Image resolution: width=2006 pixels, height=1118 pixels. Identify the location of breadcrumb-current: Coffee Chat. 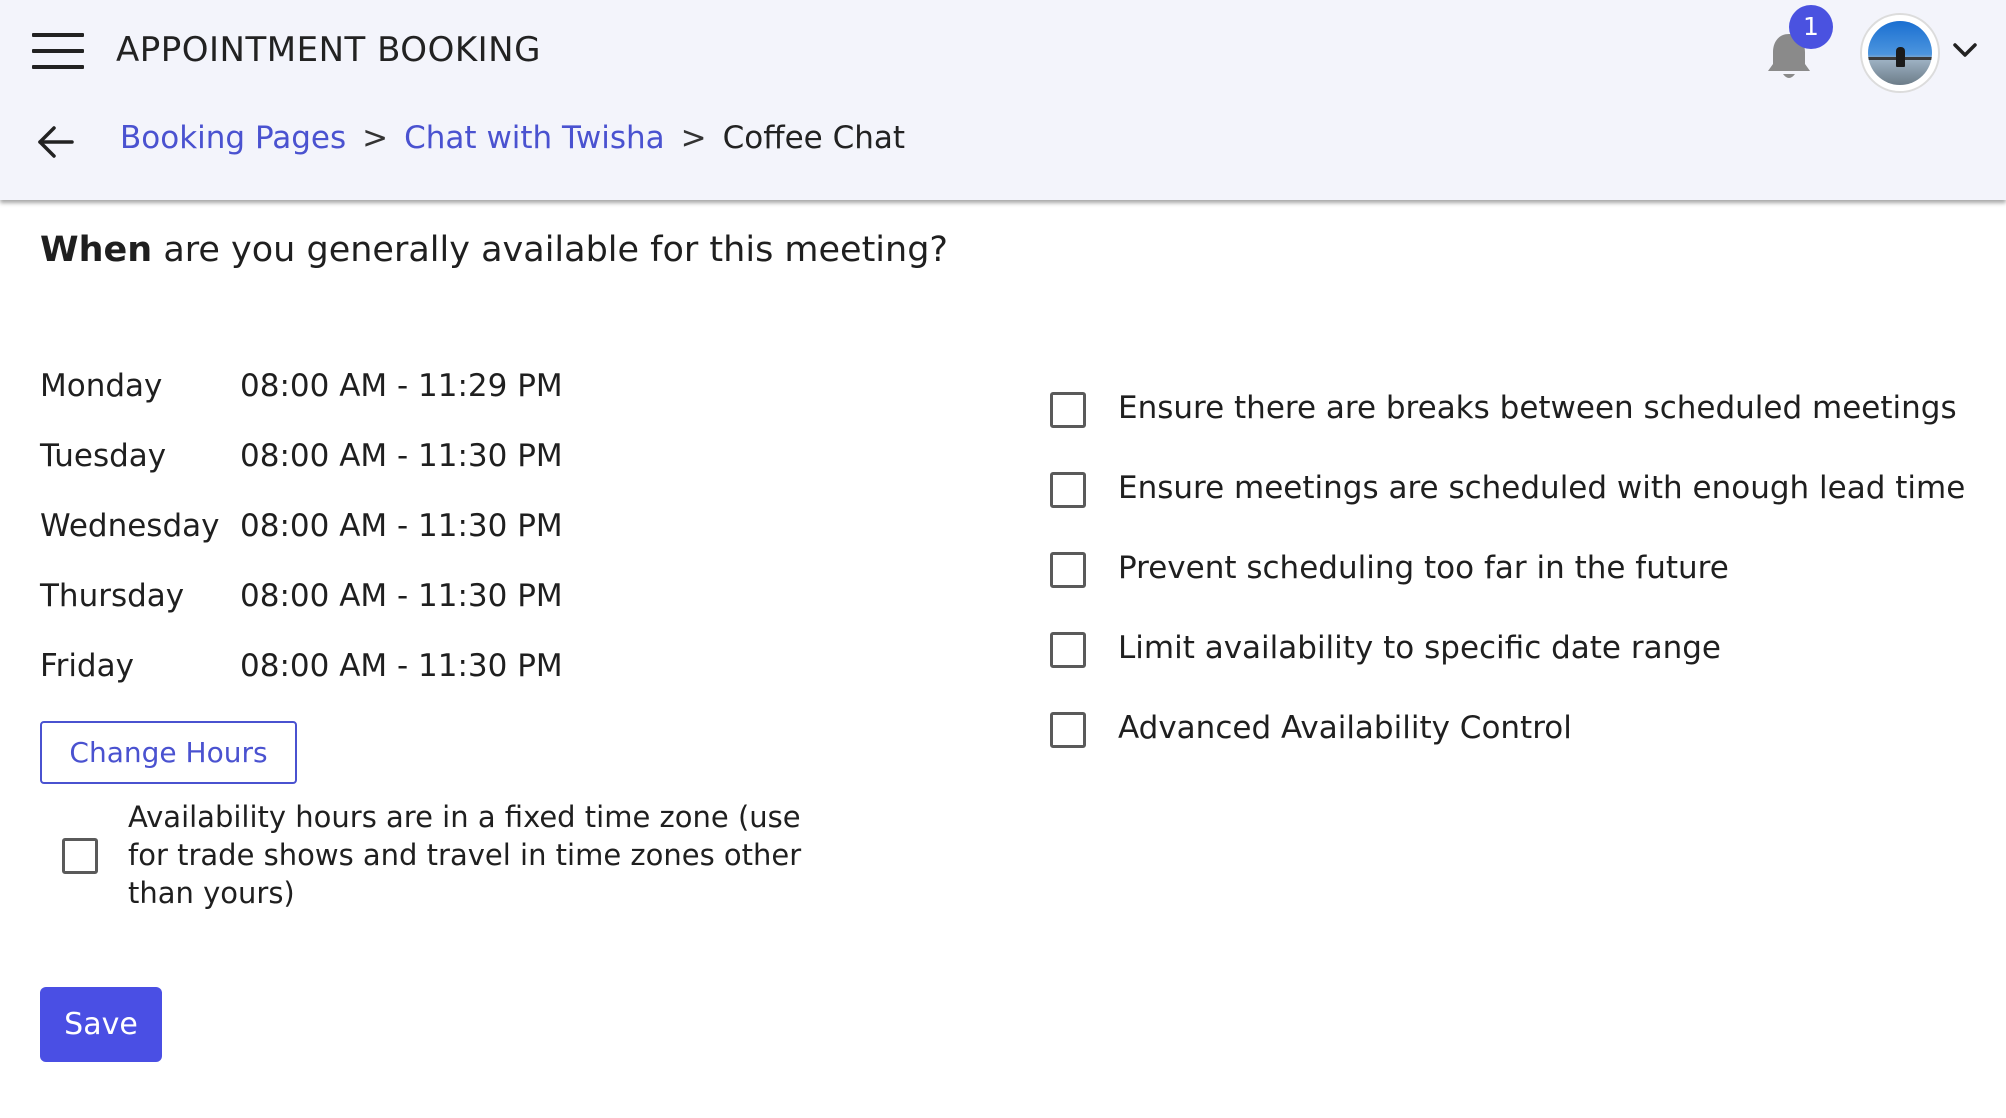
(814, 138).